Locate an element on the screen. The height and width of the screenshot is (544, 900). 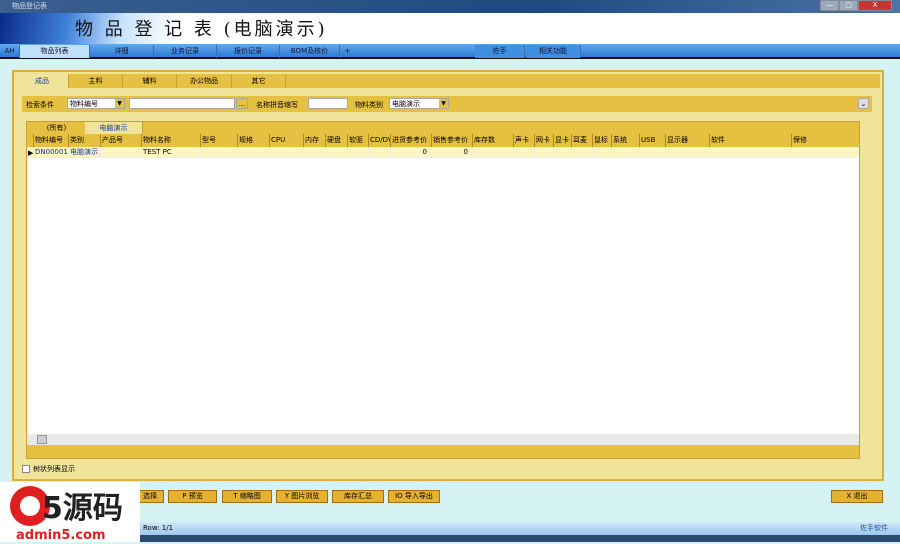
column-header: 规格 is located at coordinates (253, 140).